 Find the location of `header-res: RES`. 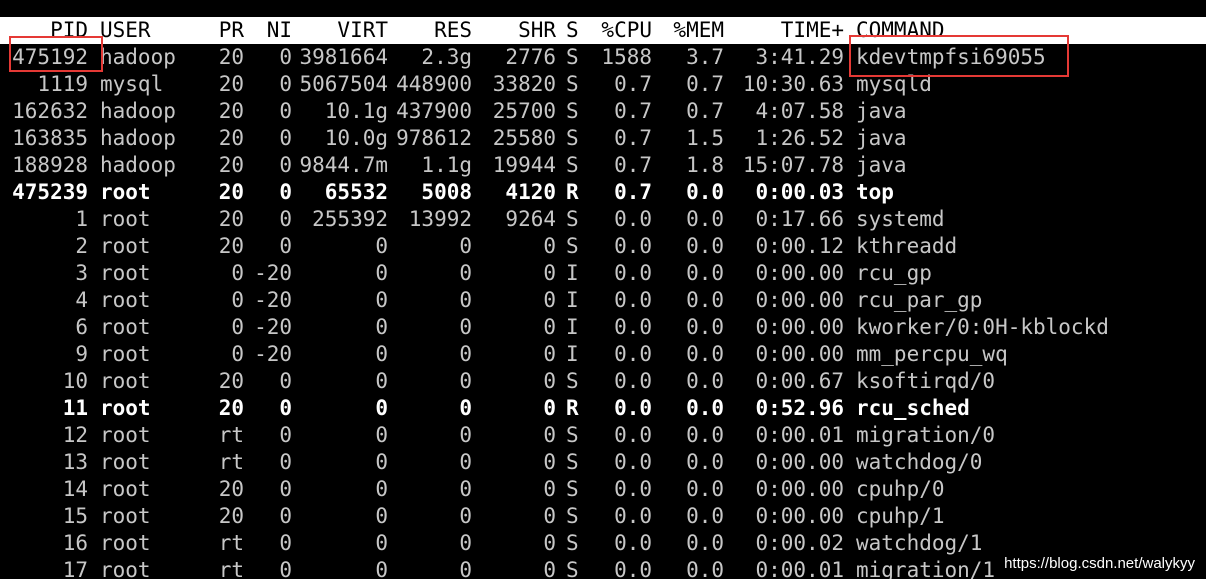

header-res: RES is located at coordinates (453, 30).